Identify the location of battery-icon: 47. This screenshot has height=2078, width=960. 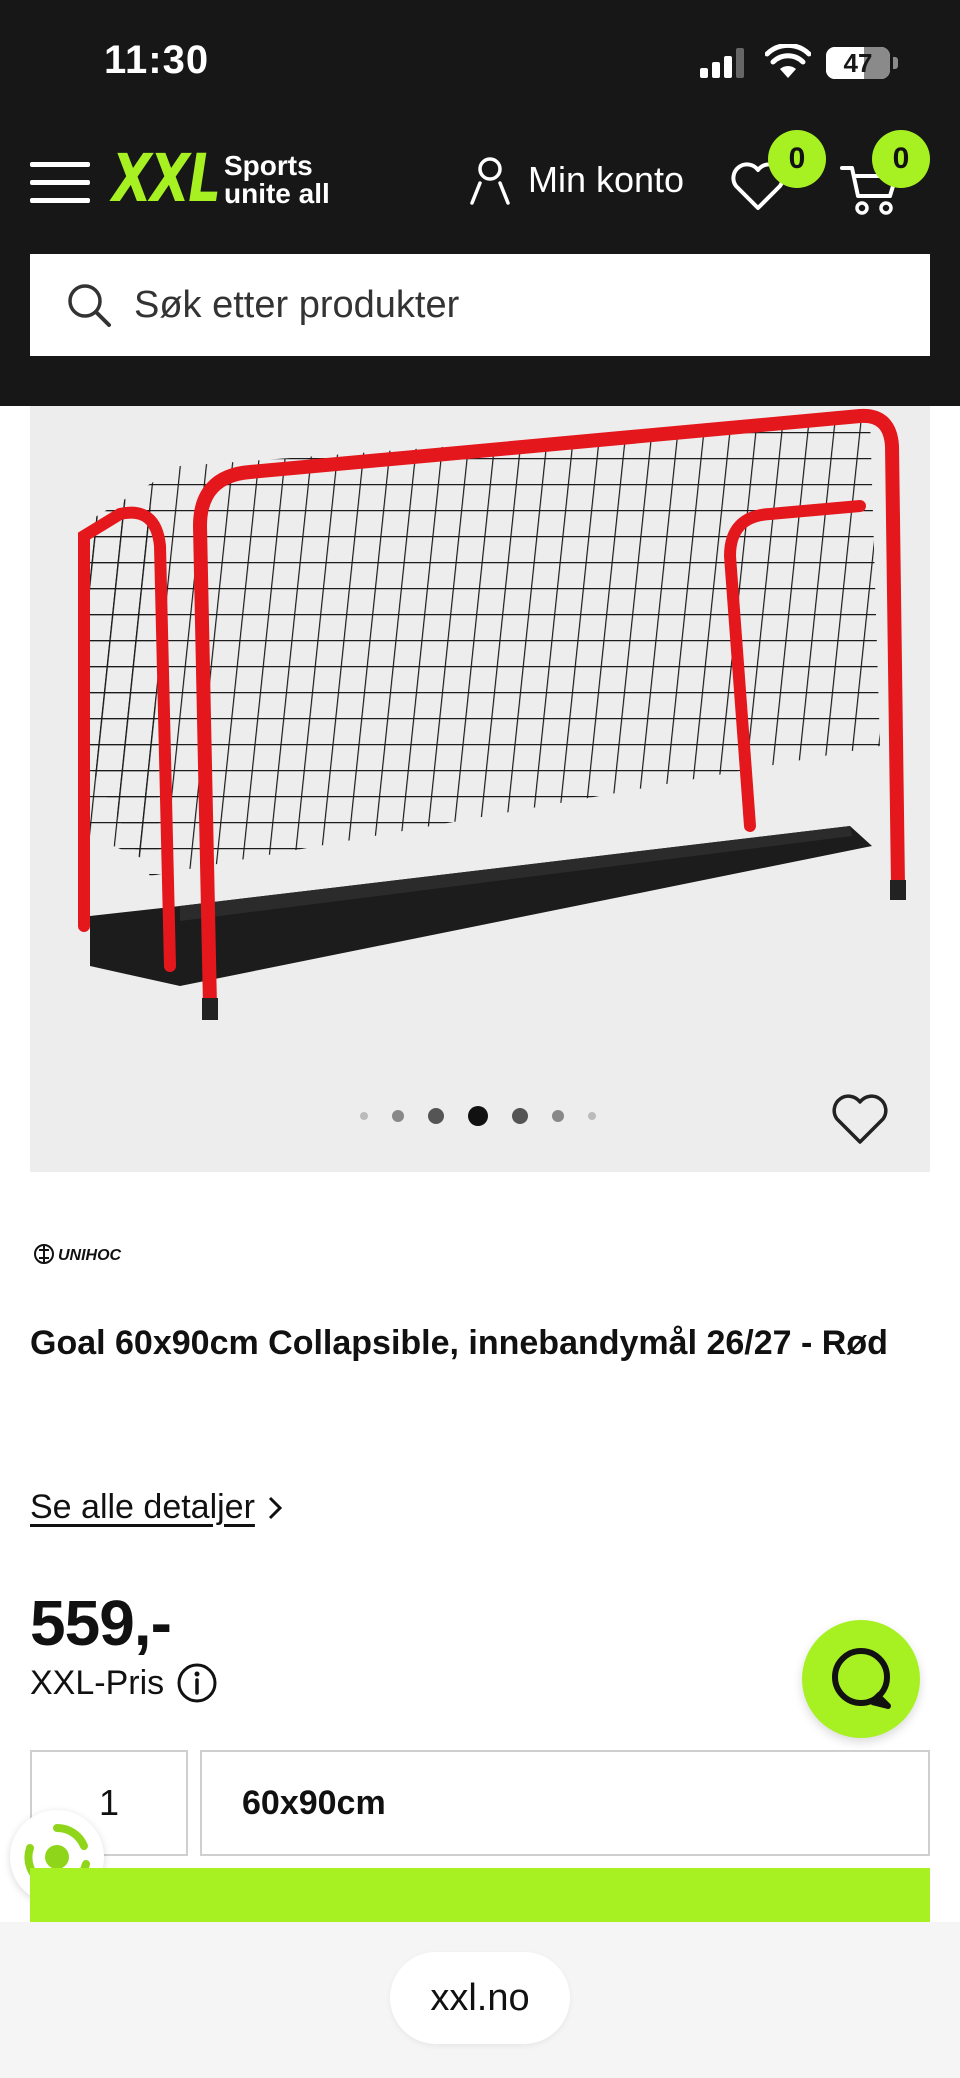
(858, 63).